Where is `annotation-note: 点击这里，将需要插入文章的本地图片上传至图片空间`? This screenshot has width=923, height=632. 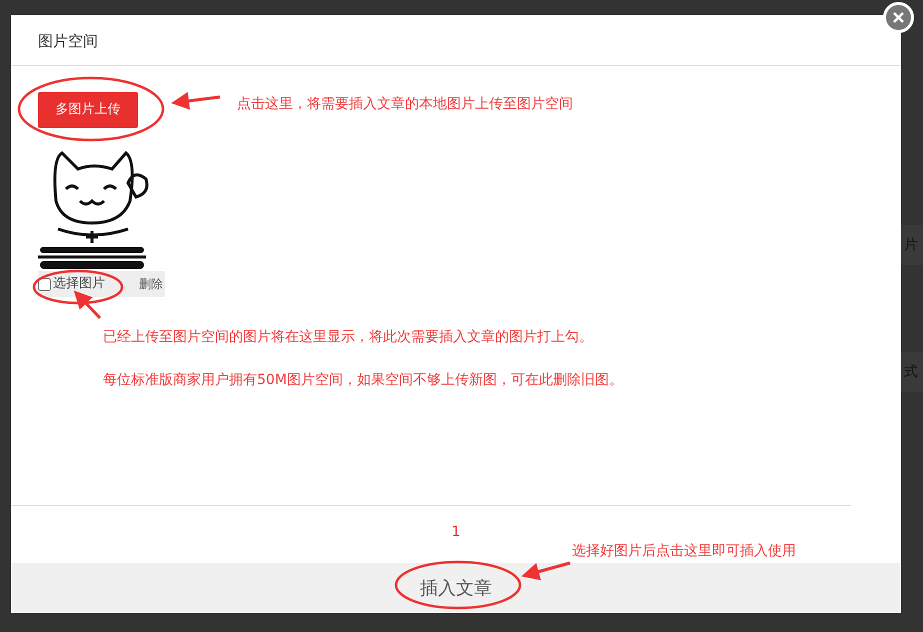 annotation-note: 点击这里，将需要插入文章的本地图片上传至图片空间 is located at coordinates (405, 104).